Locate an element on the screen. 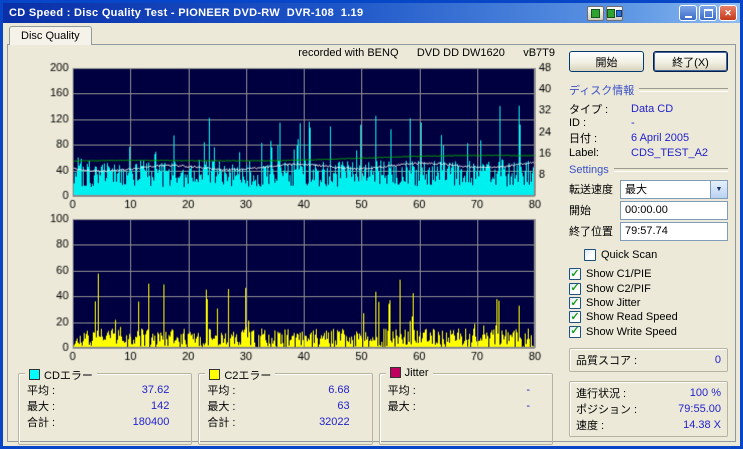 This screenshot has width=743, height=449. progress-value: 100 % is located at coordinates (705, 393).